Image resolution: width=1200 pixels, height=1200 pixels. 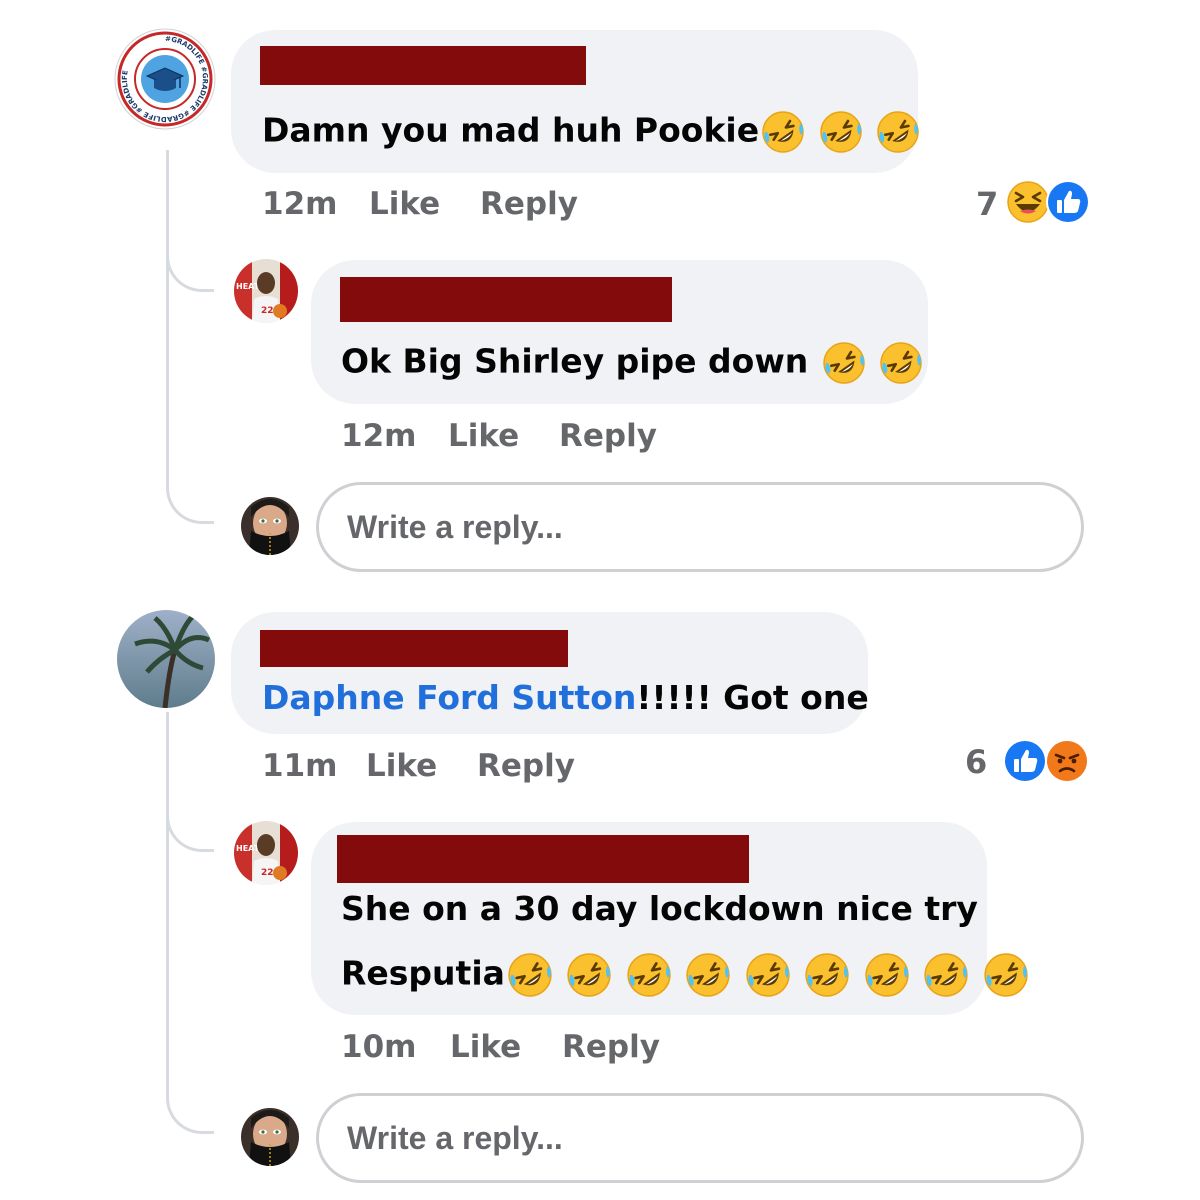 I want to click on angry-emoji, so click(x=1067, y=761).